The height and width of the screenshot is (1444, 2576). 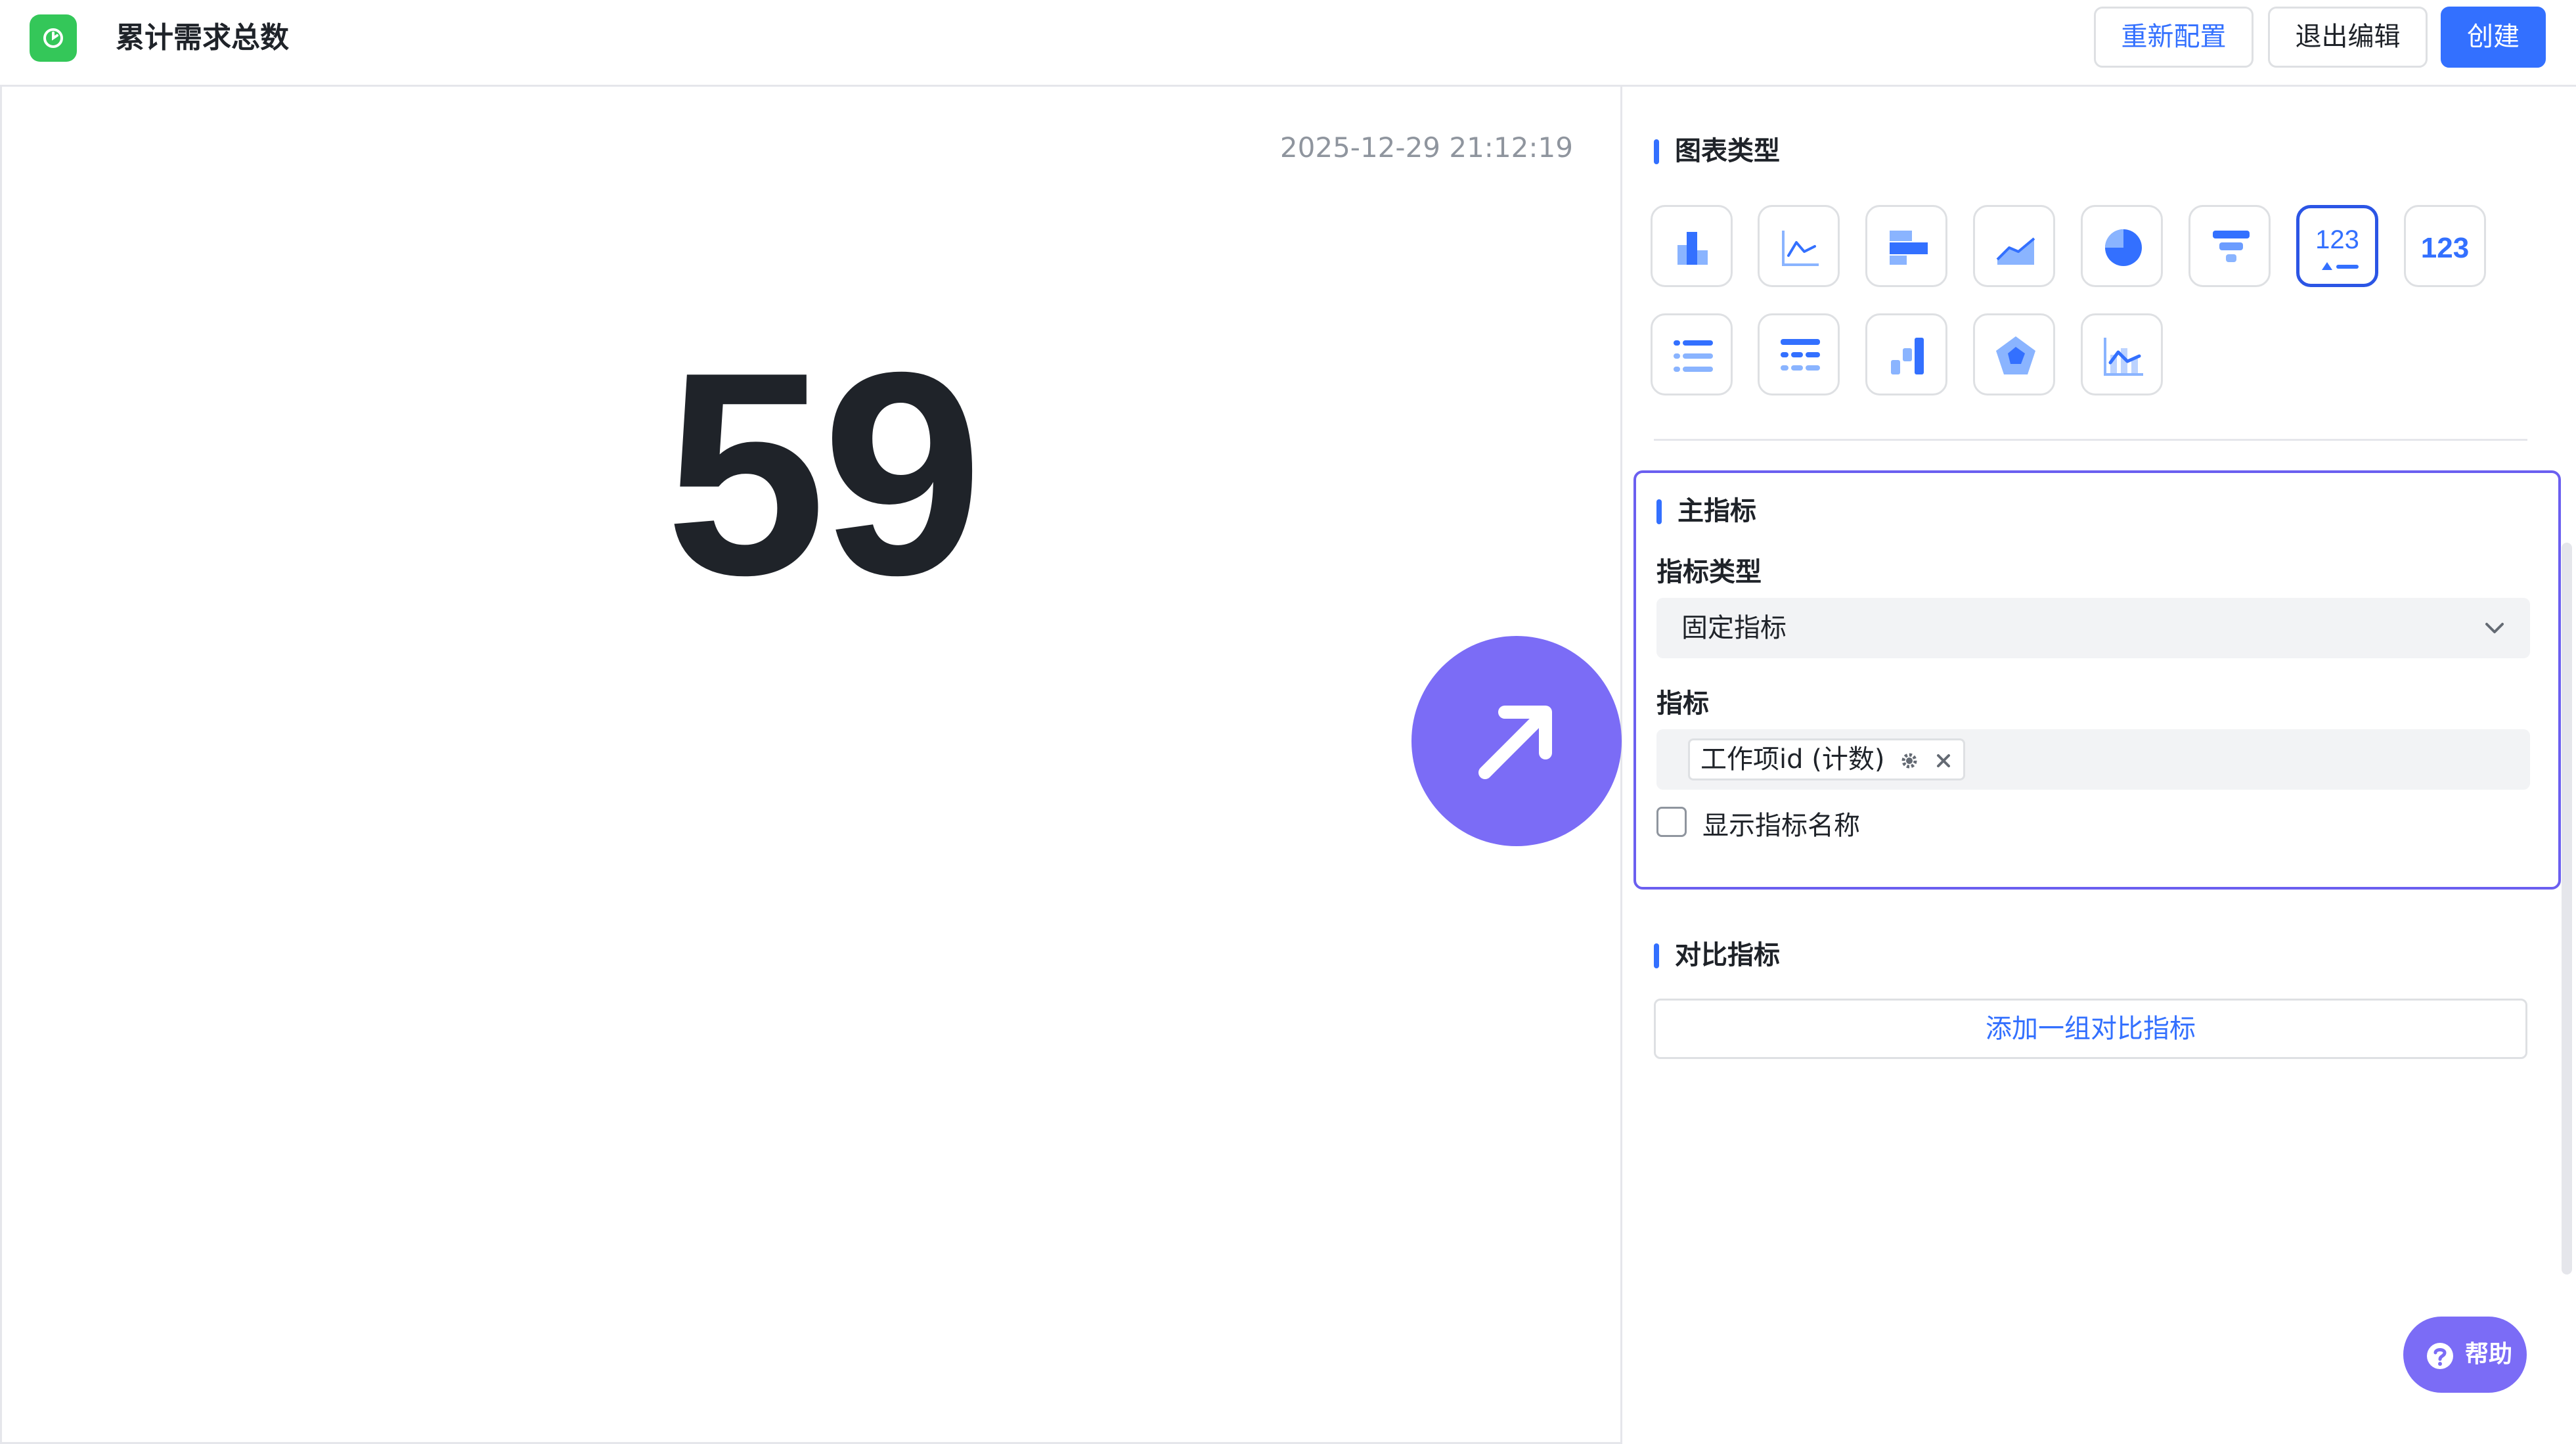 What do you see at coordinates (1906, 246) in the screenshot?
I see `horizontal-bar-chart-icon` at bounding box center [1906, 246].